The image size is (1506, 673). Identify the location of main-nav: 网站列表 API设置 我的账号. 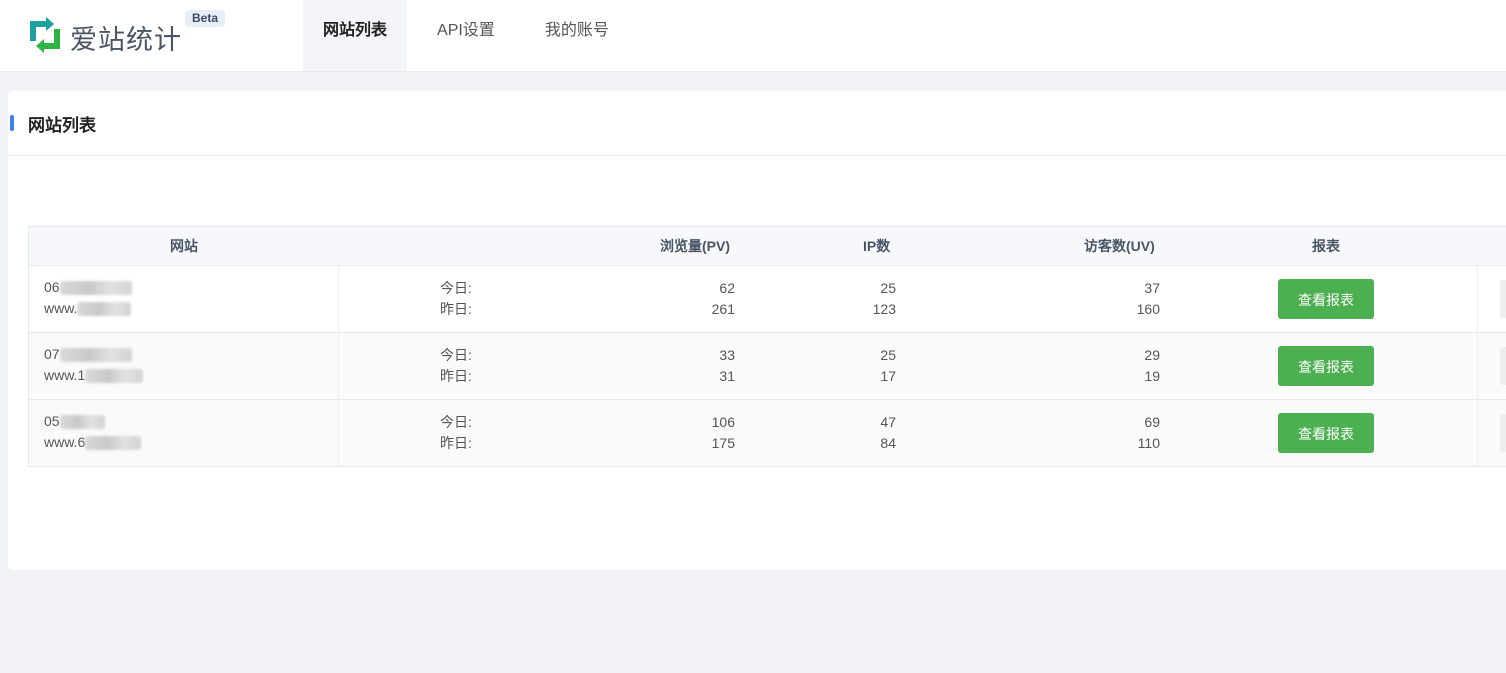
(466, 35).